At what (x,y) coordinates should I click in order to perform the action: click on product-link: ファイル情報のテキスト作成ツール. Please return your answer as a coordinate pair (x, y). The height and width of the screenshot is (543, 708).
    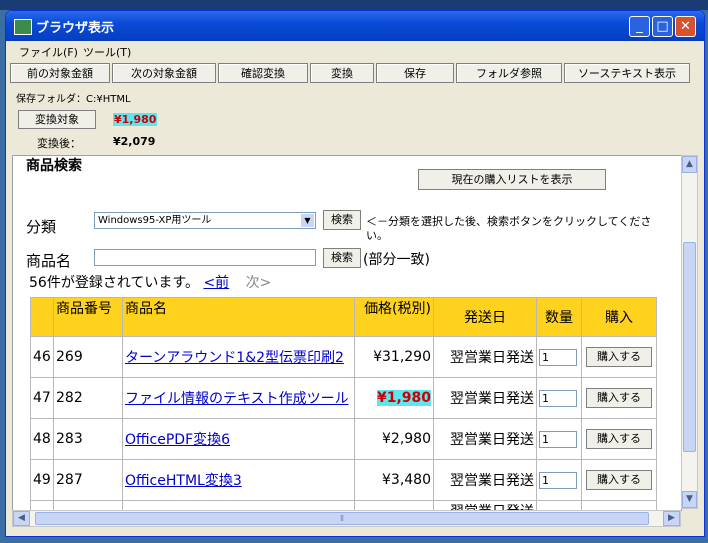
    Looking at the image, I should click on (237, 399).